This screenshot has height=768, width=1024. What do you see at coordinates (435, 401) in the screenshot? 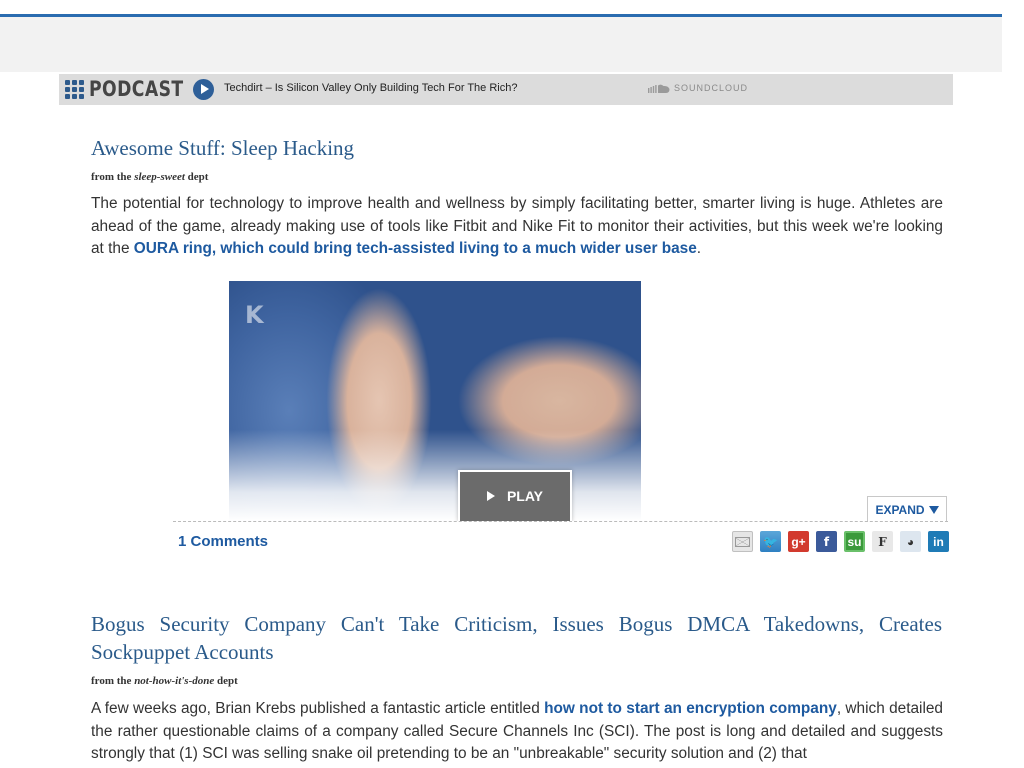
I see `article-hero-image: K PLAY` at bounding box center [435, 401].